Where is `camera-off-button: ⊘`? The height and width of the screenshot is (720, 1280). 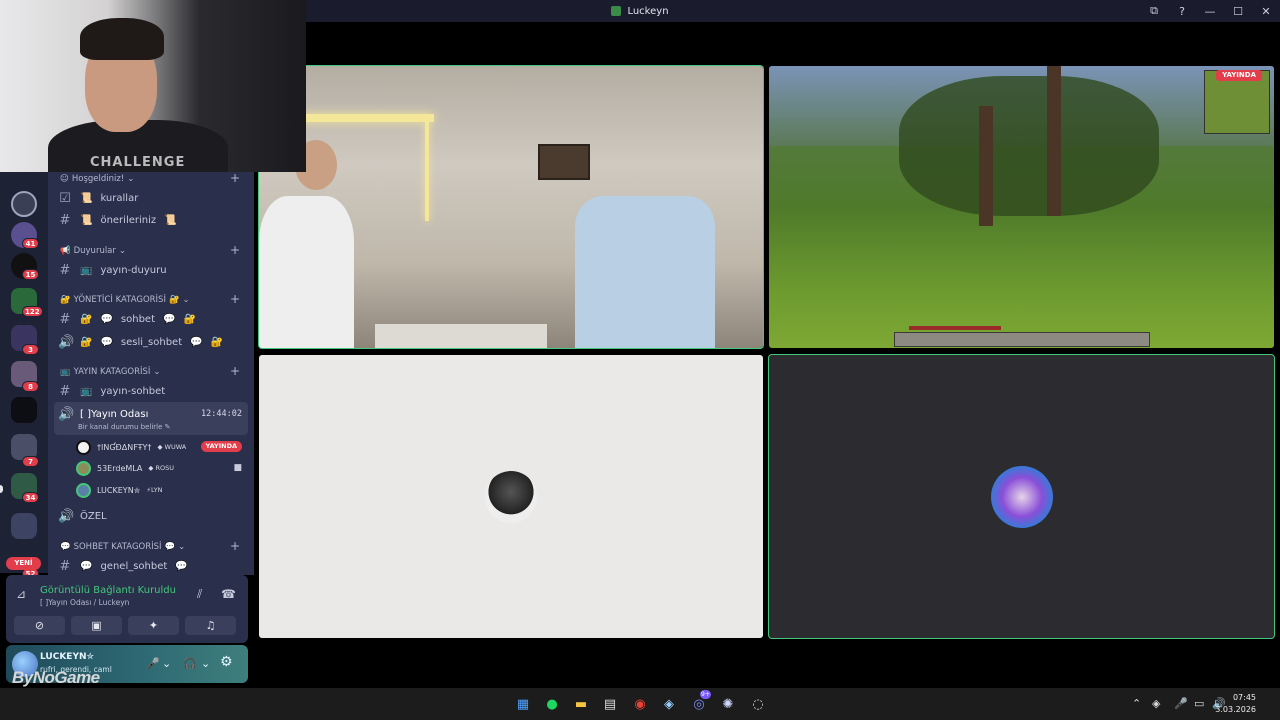 camera-off-button: ⊘ is located at coordinates (39, 625).